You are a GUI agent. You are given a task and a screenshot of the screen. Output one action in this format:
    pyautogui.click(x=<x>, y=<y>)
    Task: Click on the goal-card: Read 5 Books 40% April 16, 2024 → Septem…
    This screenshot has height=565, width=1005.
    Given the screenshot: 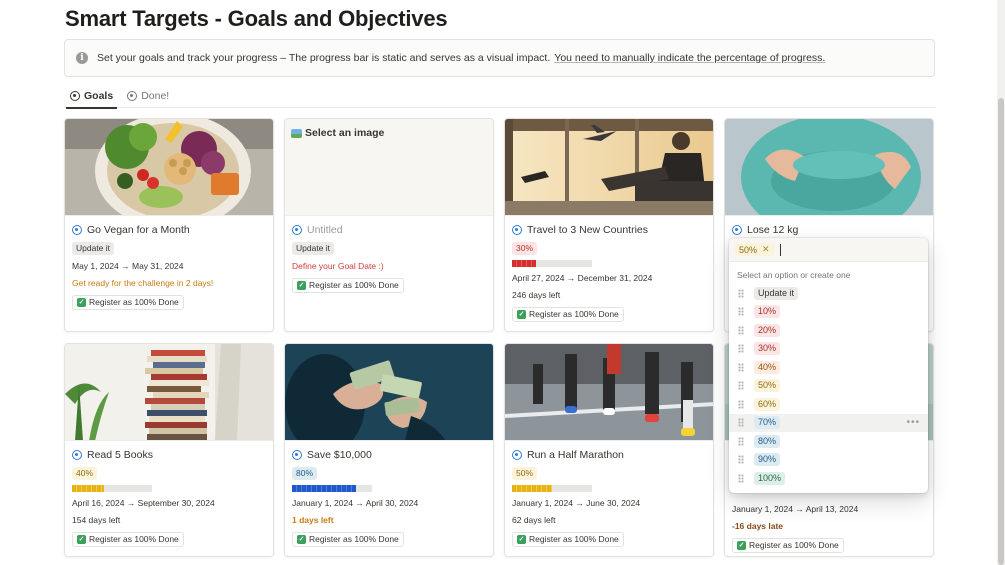 What is the action you would take?
    pyautogui.click(x=169, y=450)
    